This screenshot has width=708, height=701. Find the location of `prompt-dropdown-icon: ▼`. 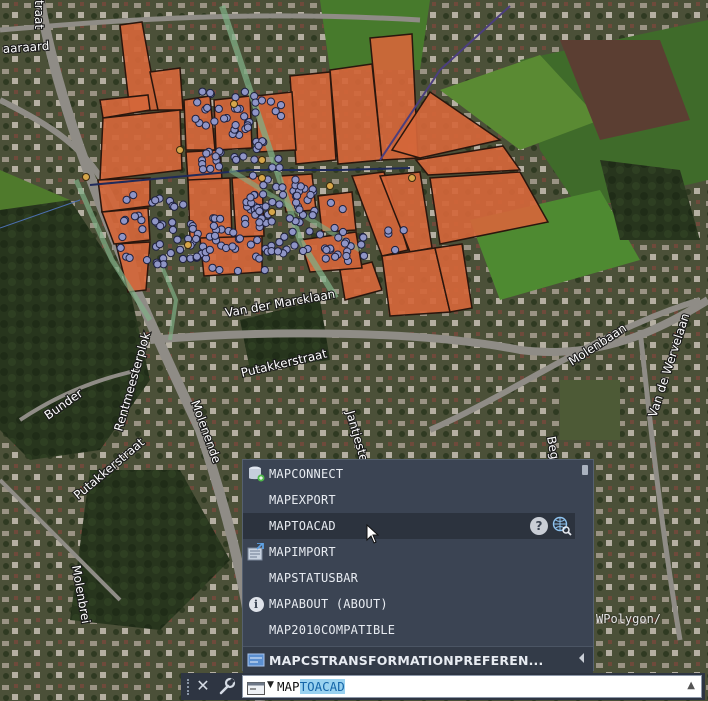

prompt-dropdown-icon: ▼ is located at coordinates (270, 685).